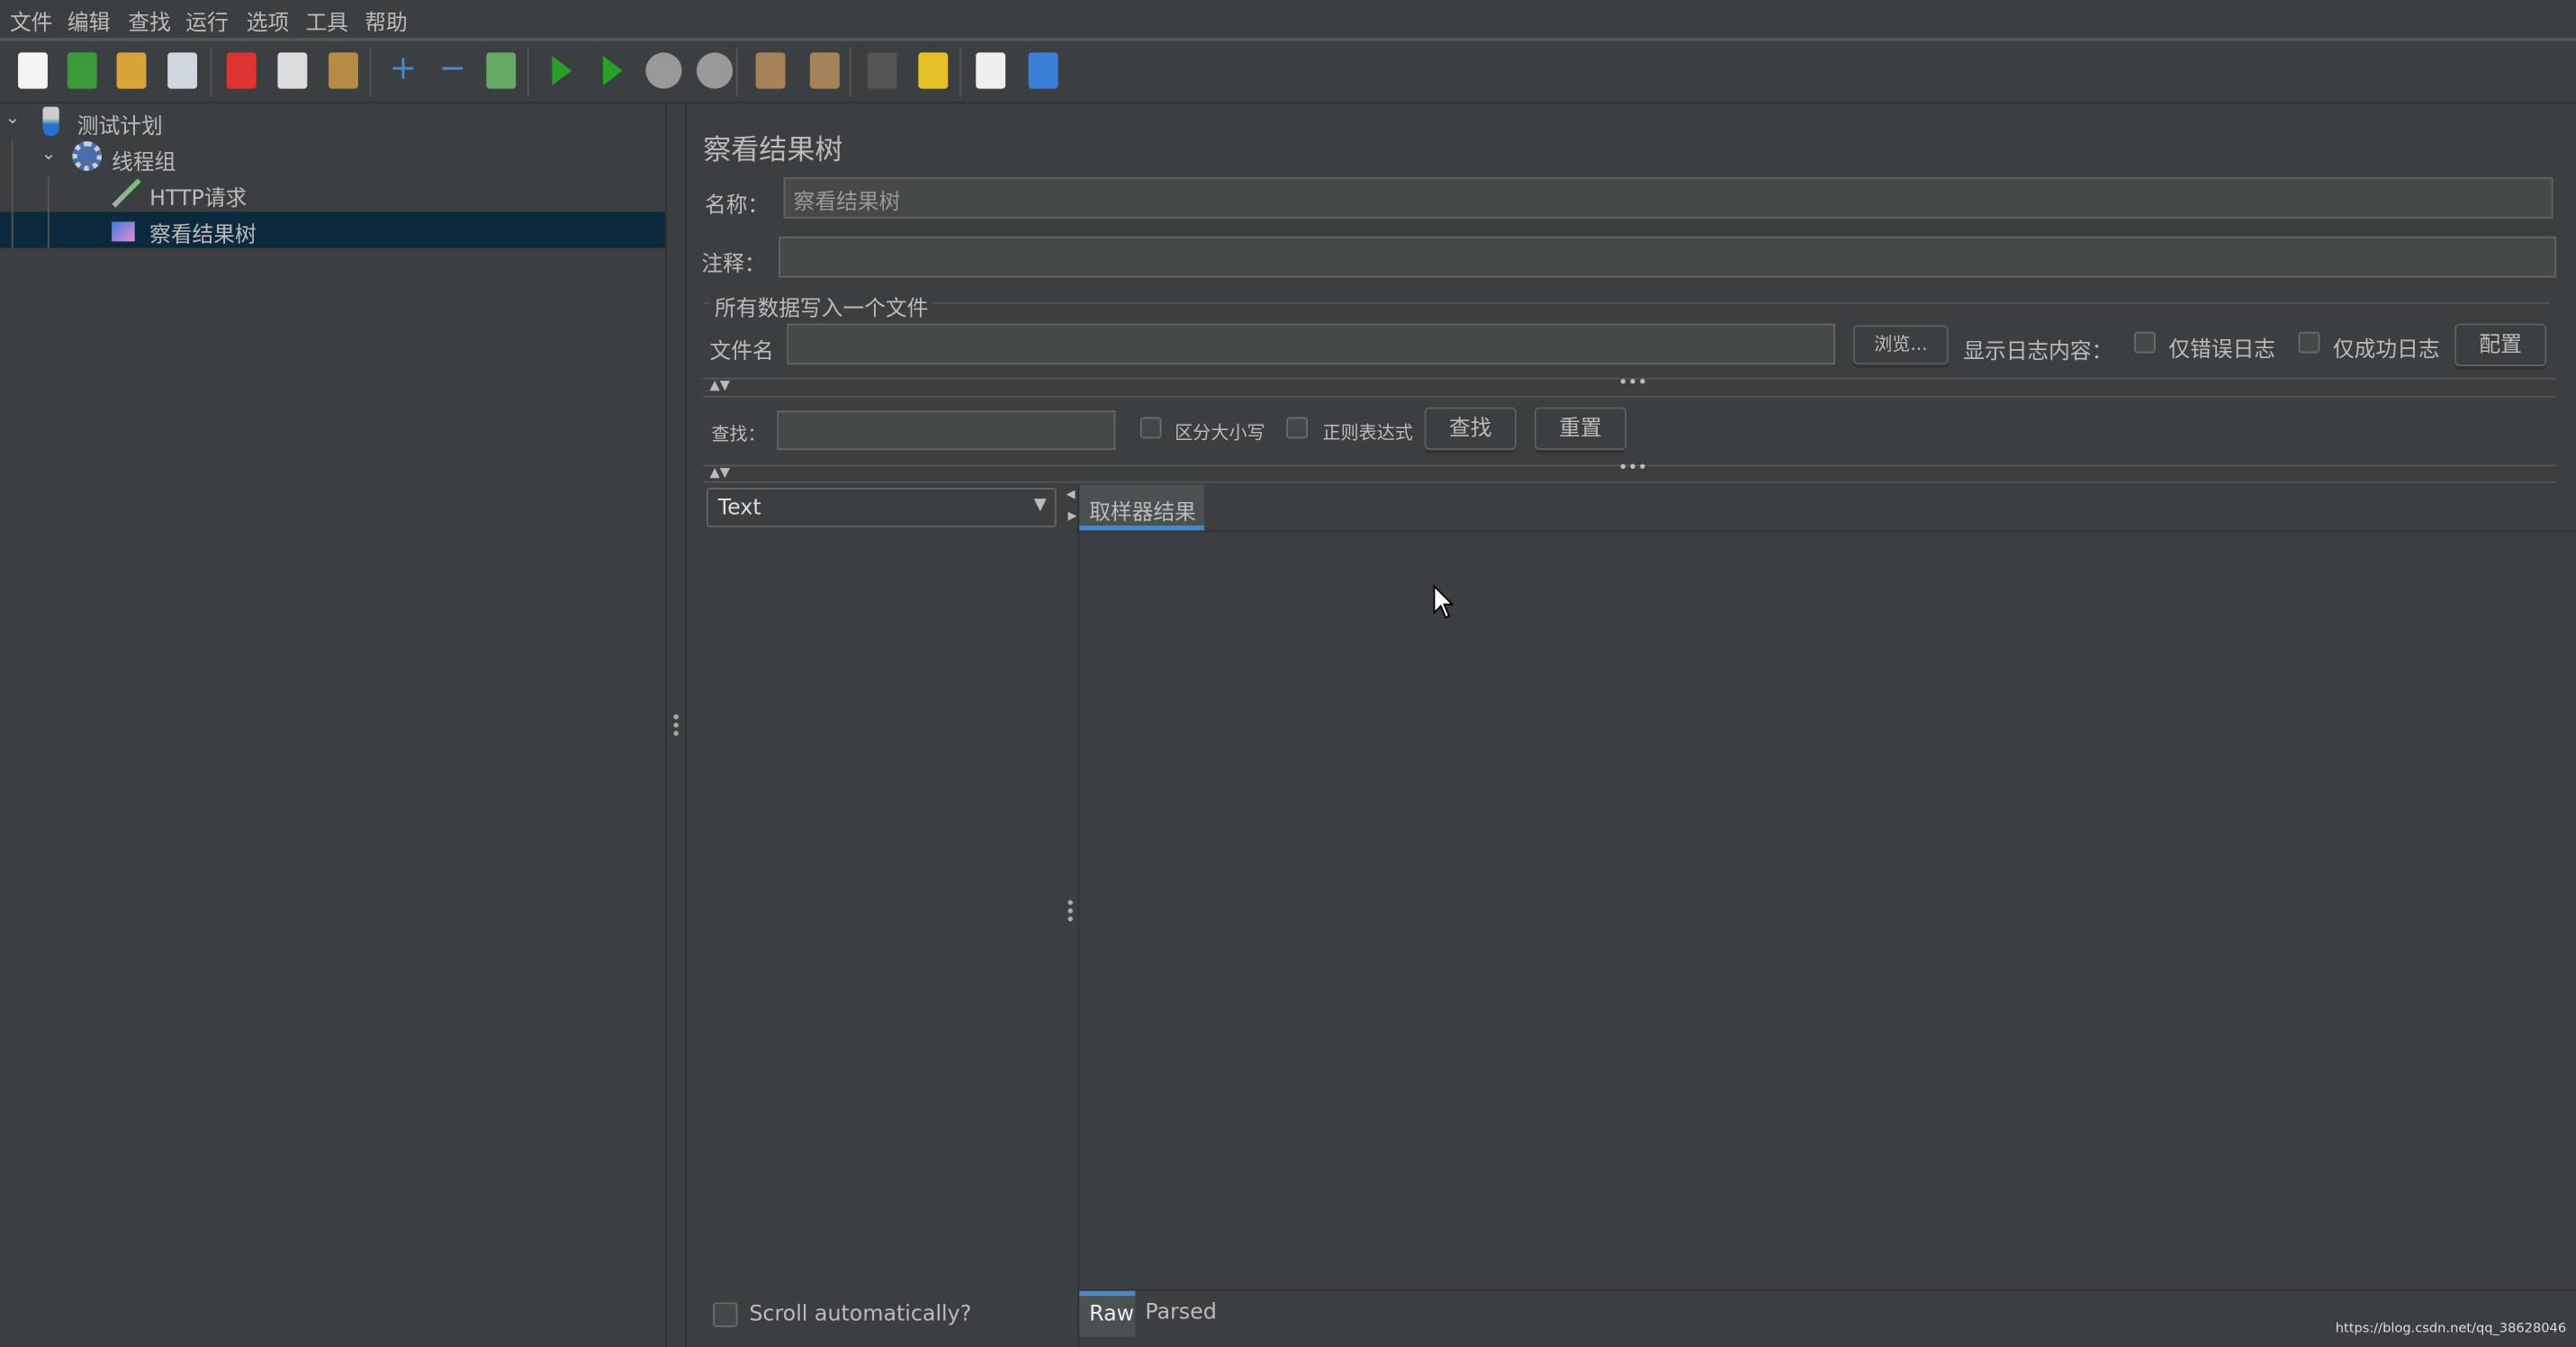 The image size is (2576, 1347). What do you see at coordinates (946, 431) in the screenshot?
I see `search-input` at bounding box center [946, 431].